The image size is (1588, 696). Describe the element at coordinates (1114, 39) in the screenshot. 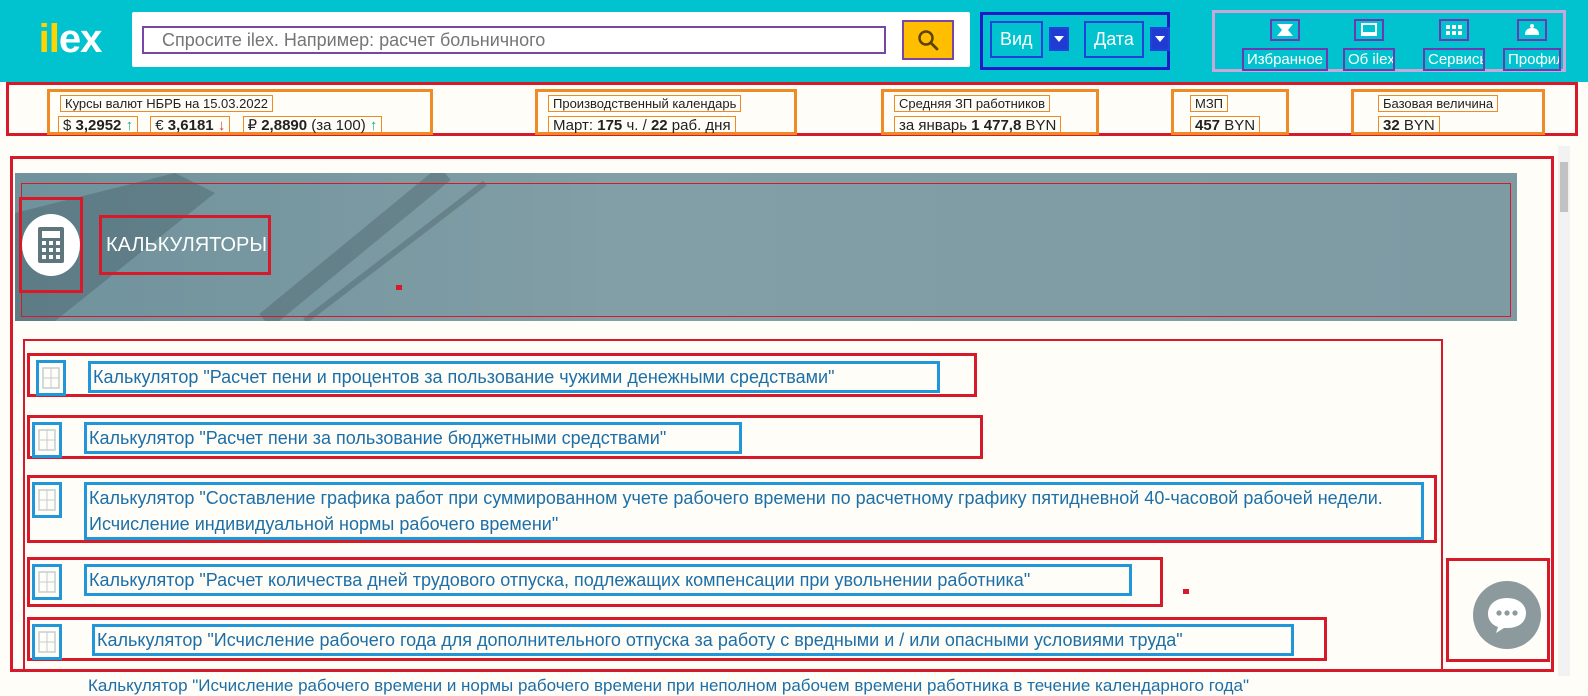

I see `filter-date-label: Дата` at that location.